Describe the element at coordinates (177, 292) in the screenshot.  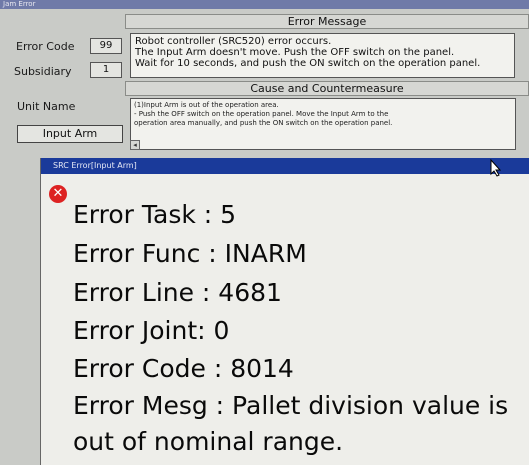
I see `error-line-line: Error Line : 4681` at that location.